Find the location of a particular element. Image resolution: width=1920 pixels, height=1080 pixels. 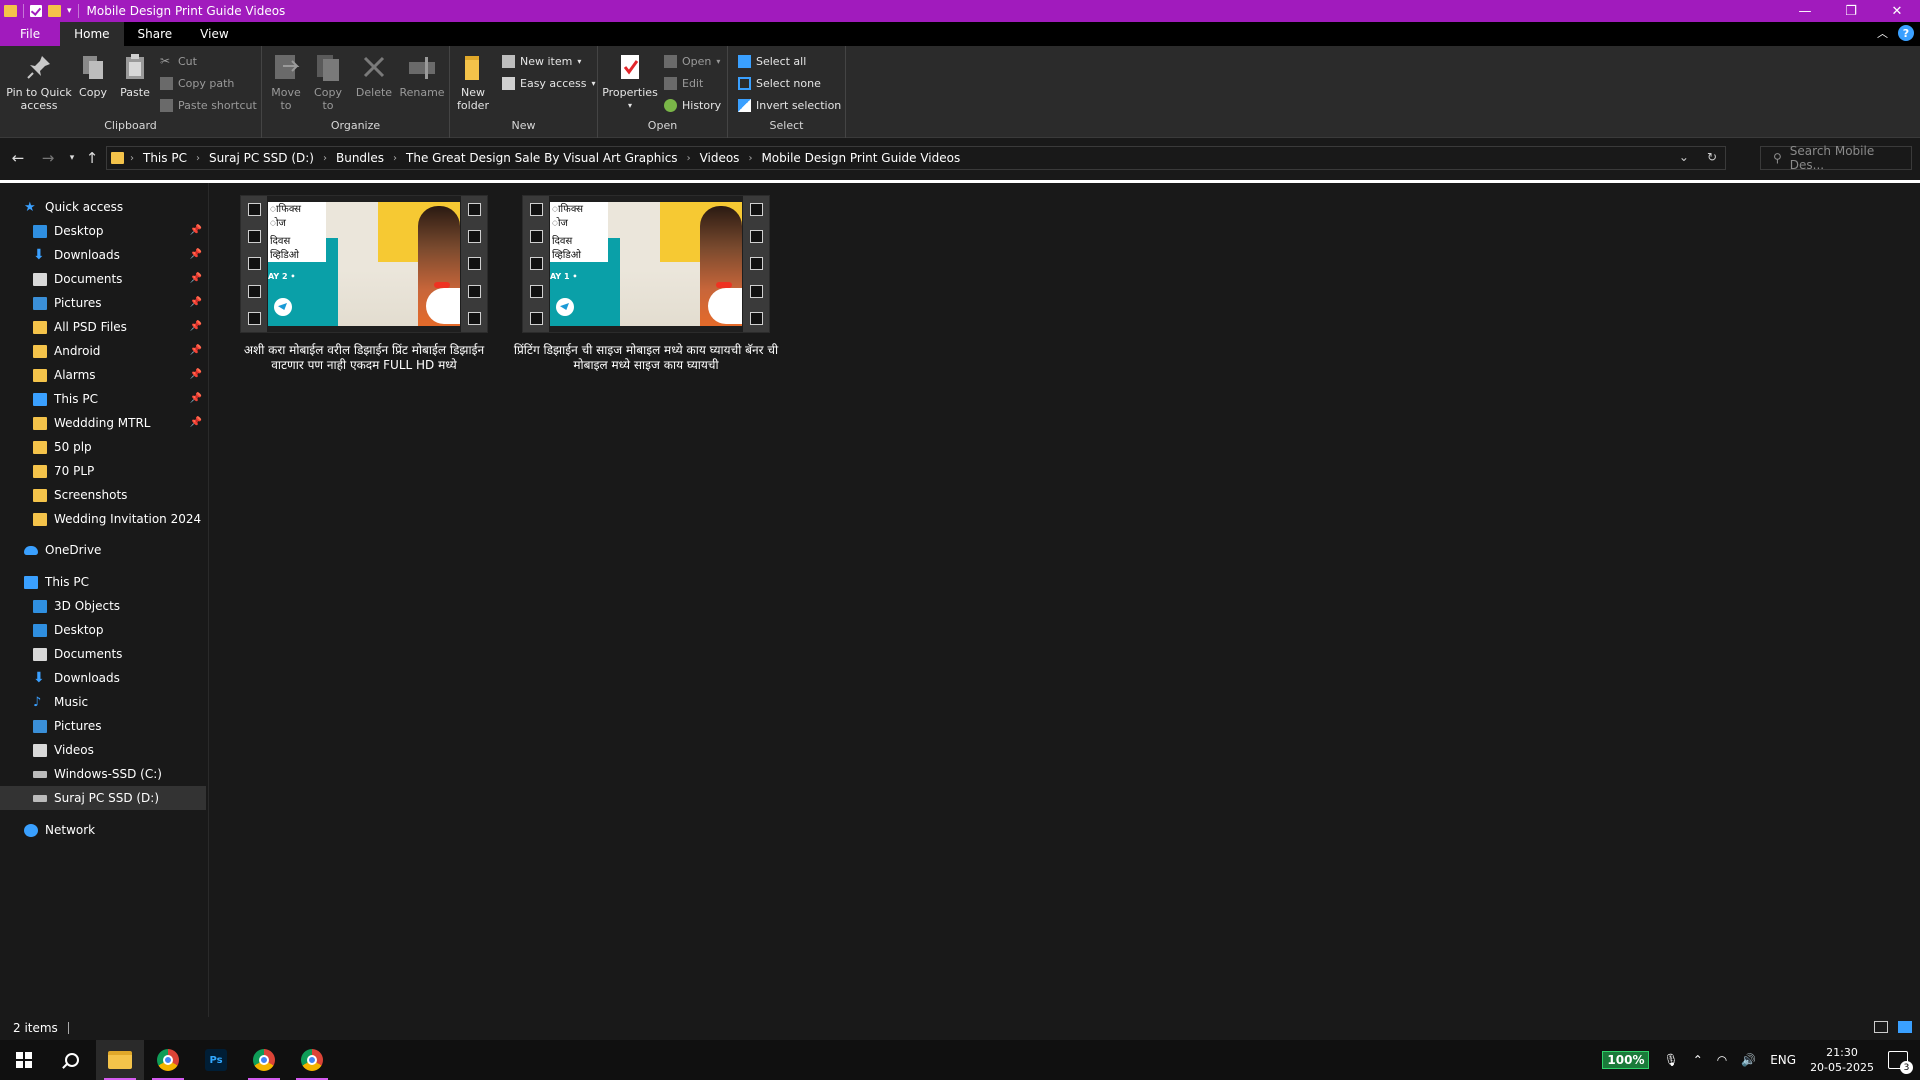

select-all-button: Select all is located at coordinates (772, 61).